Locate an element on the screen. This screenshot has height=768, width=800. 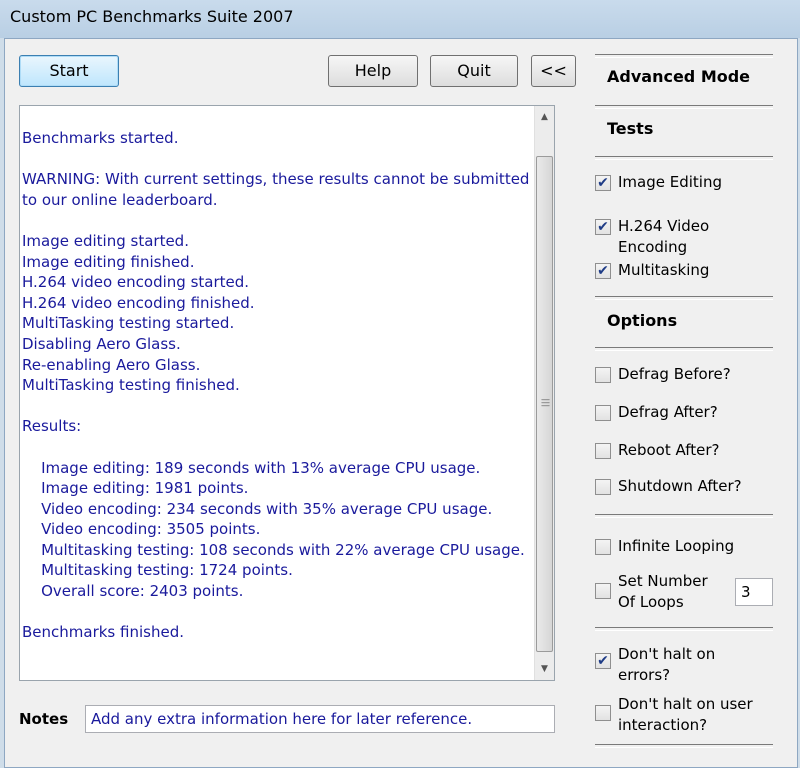
loops-count-input: 3 is located at coordinates (754, 592).